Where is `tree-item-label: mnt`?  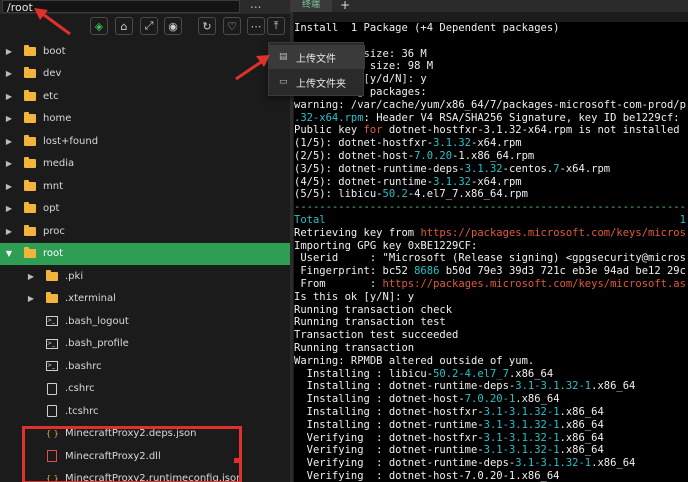 tree-item-label: mnt is located at coordinates (53, 186).